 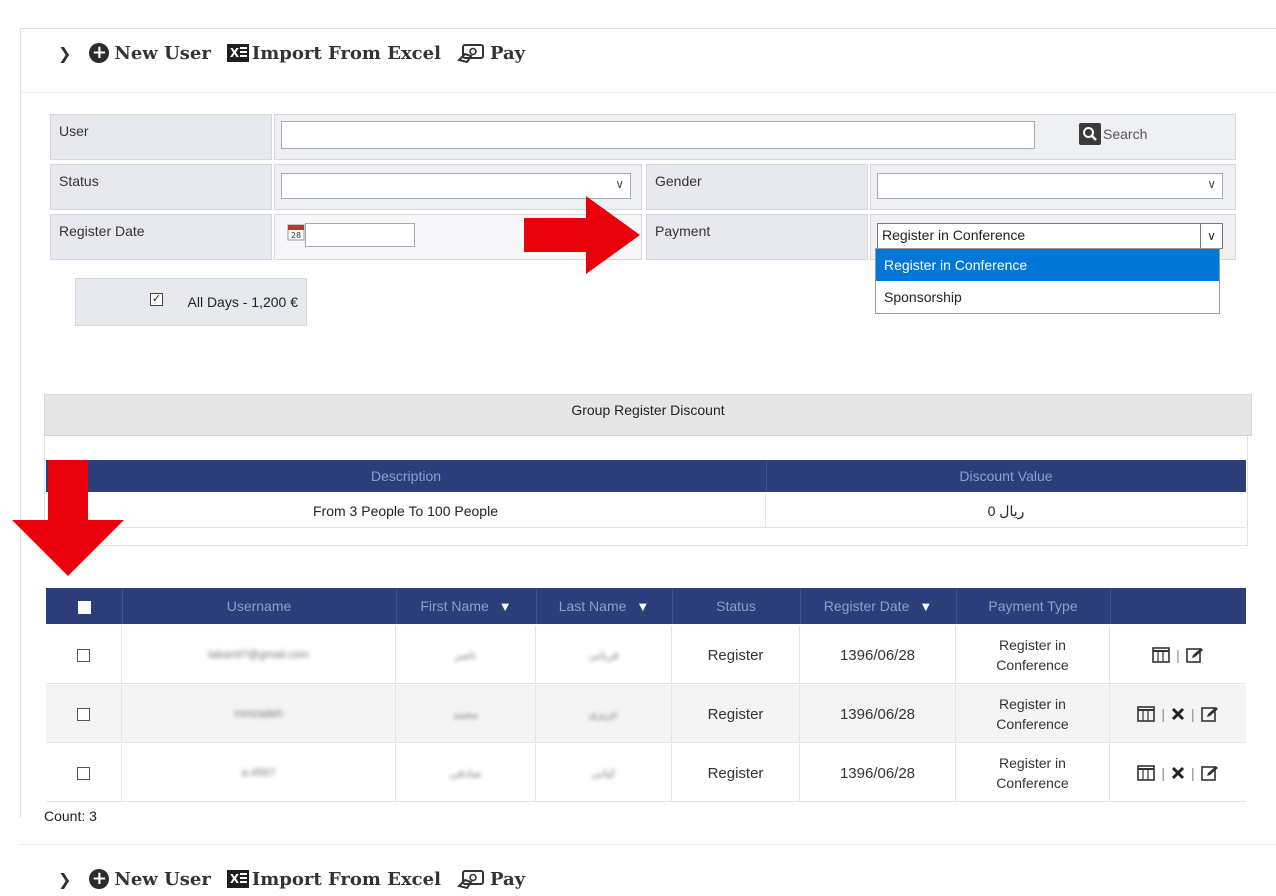 I want to click on col-payment-type: Payment Type, so click(x=1033, y=606).